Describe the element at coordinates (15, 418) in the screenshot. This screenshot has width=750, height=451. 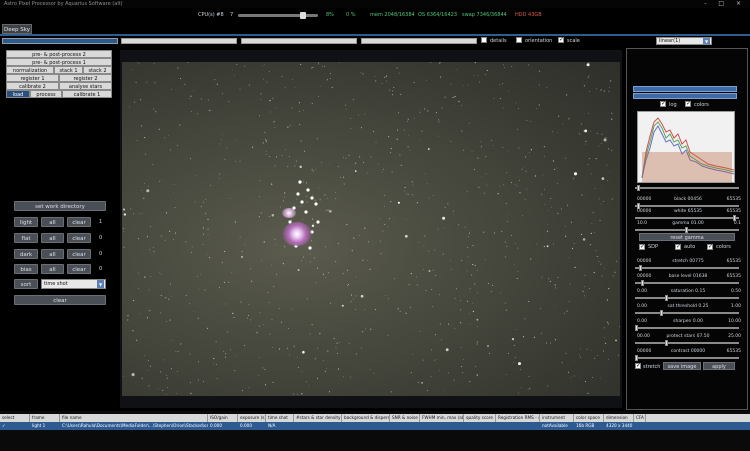
I see `column-header: select` at that location.